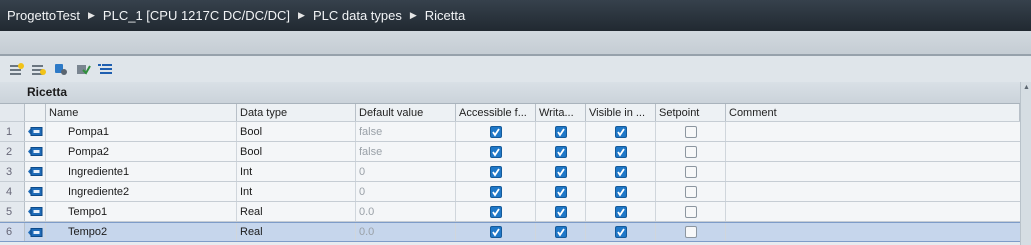  Describe the element at coordinates (296, 232) in the screenshot. I see `element-data-type: Real≡` at that location.